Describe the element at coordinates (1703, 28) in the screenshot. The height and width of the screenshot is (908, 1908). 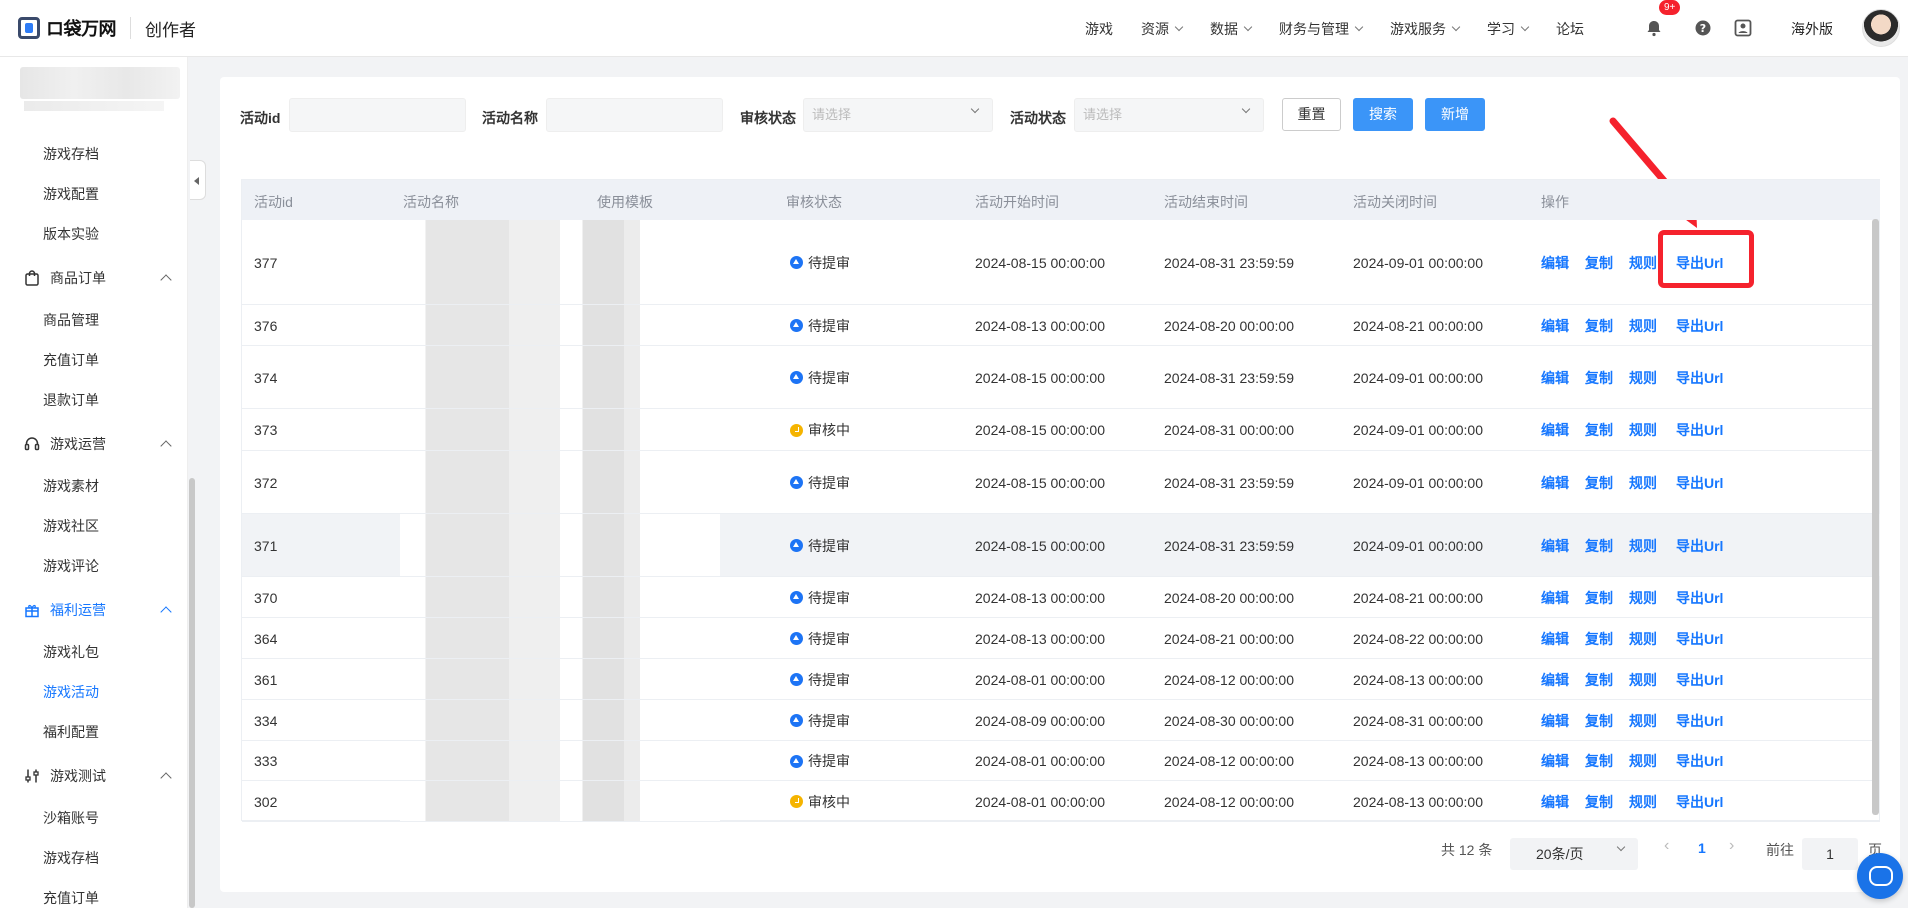
I see `help-icon: ?` at that location.